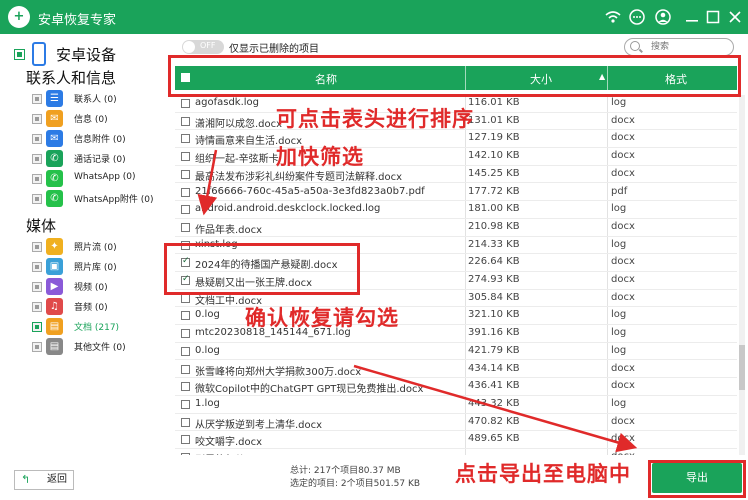 The width and height of the screenshot is (748, 500). Describe the element at coordinates (495, 408) in the screenshot. I see `arrow-to-export` at that location.